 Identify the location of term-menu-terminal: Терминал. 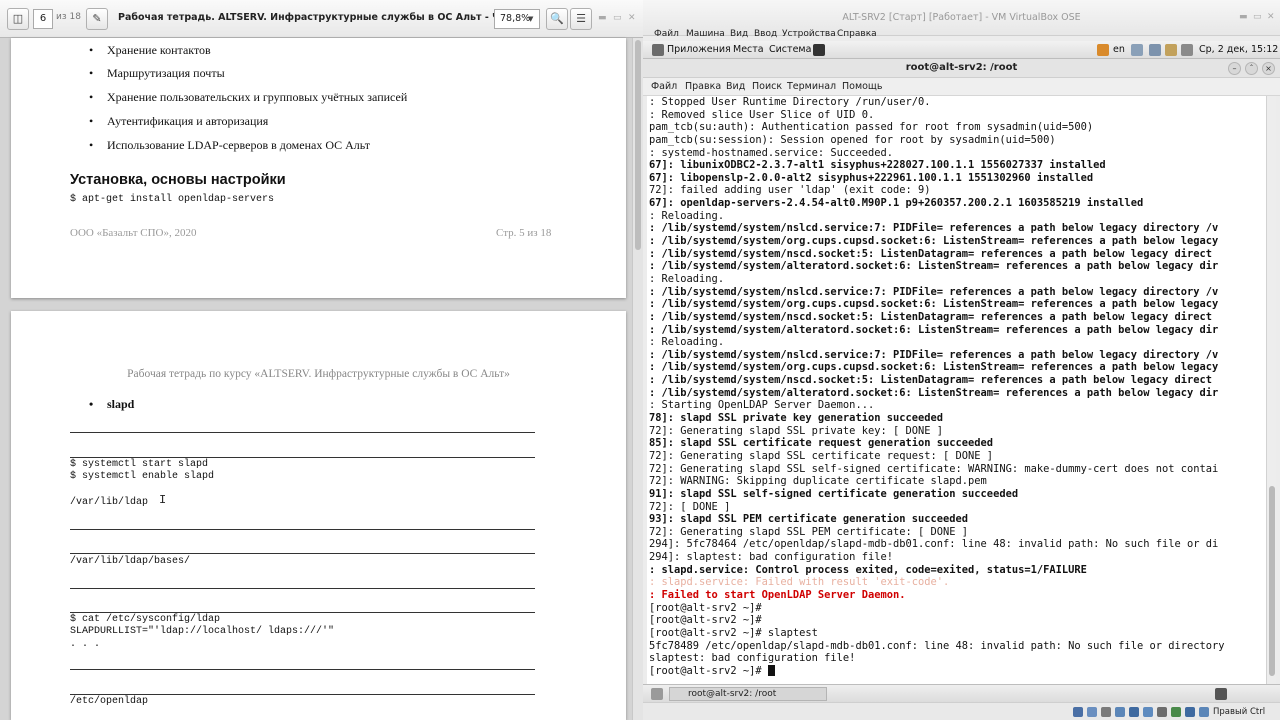
(811, 86).